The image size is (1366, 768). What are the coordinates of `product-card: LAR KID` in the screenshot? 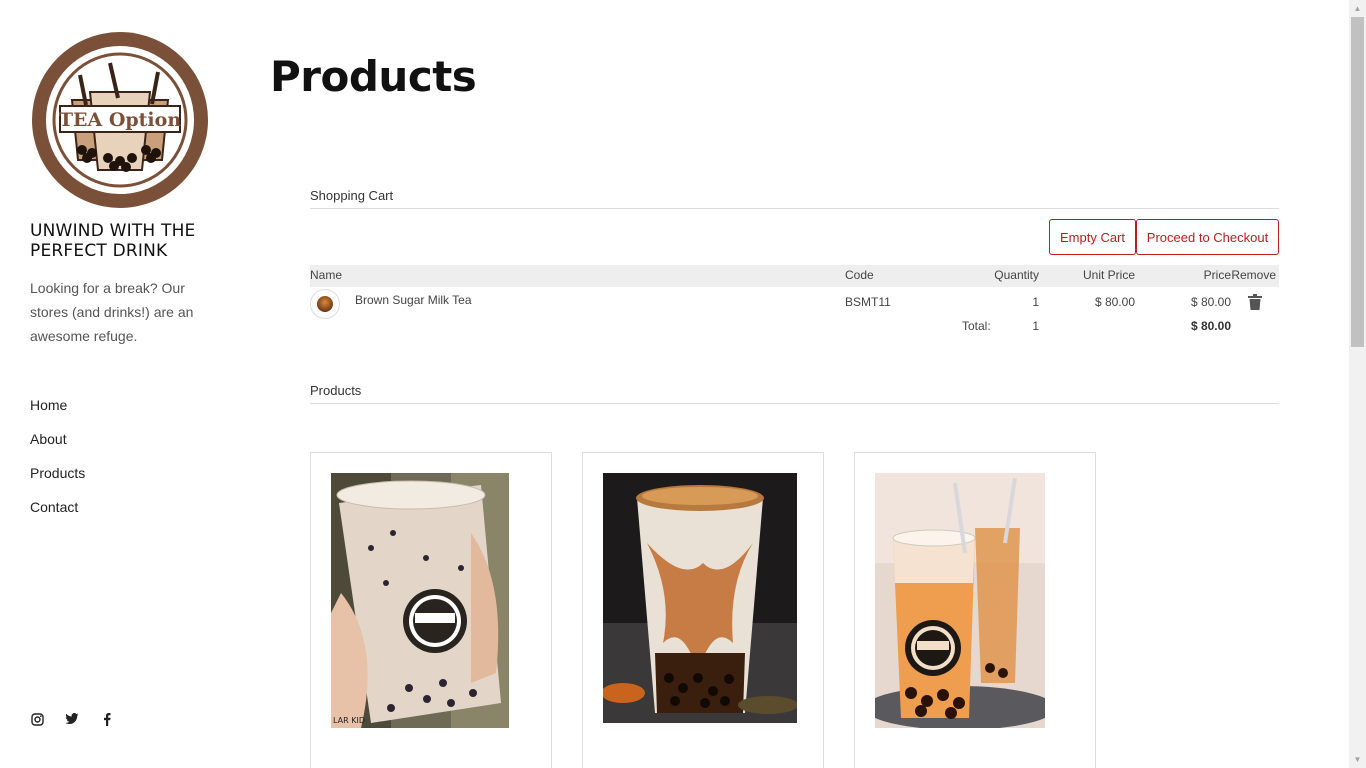 It's located at (431, 610).